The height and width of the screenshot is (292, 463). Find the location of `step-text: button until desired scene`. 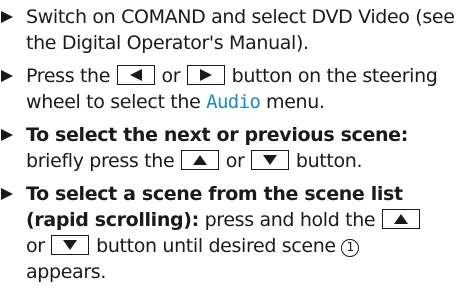

step-text: button until desired scene is located at coordinates (216, 246).